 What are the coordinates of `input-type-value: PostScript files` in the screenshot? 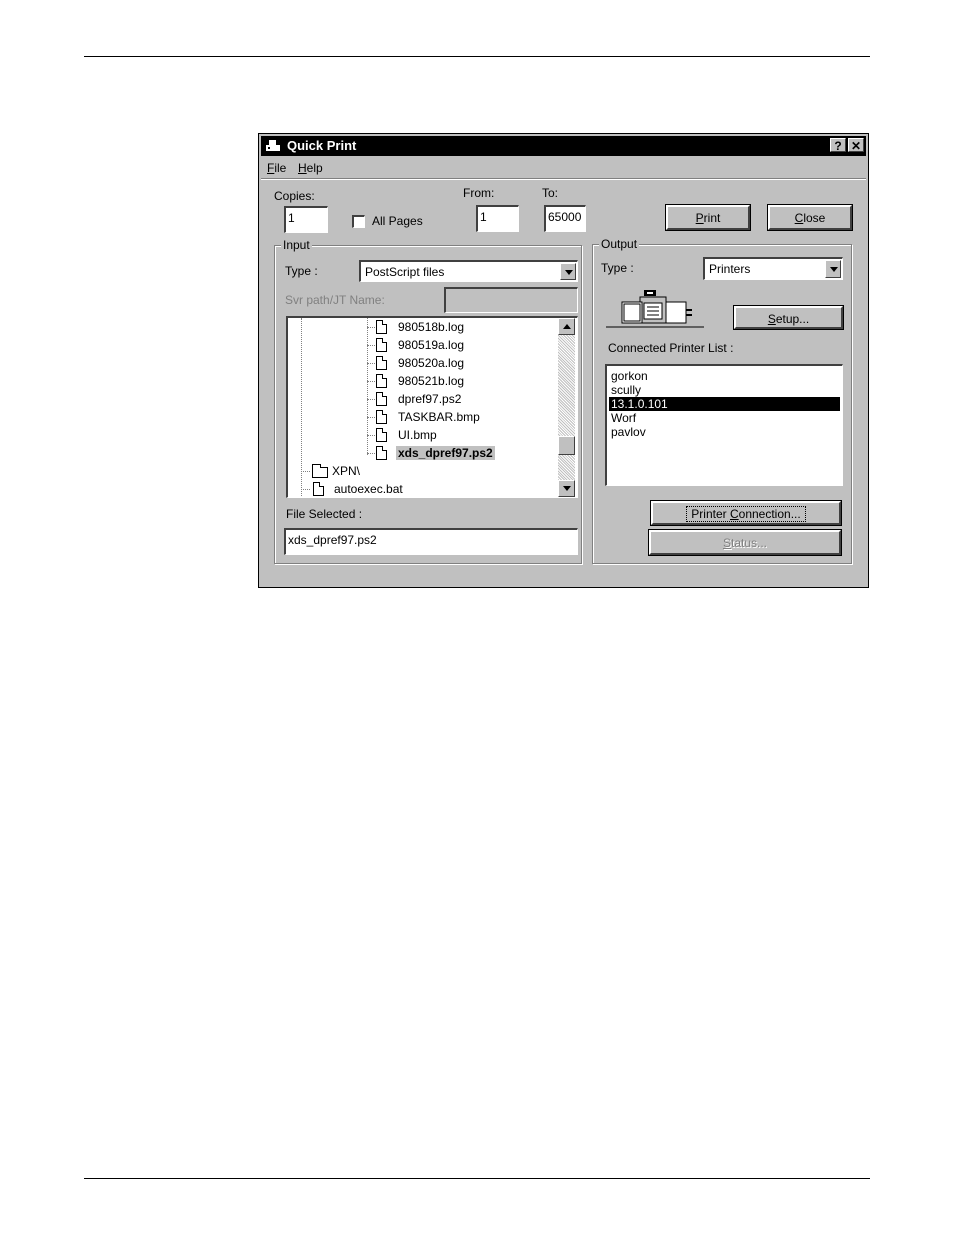 It's located at (405, 272).